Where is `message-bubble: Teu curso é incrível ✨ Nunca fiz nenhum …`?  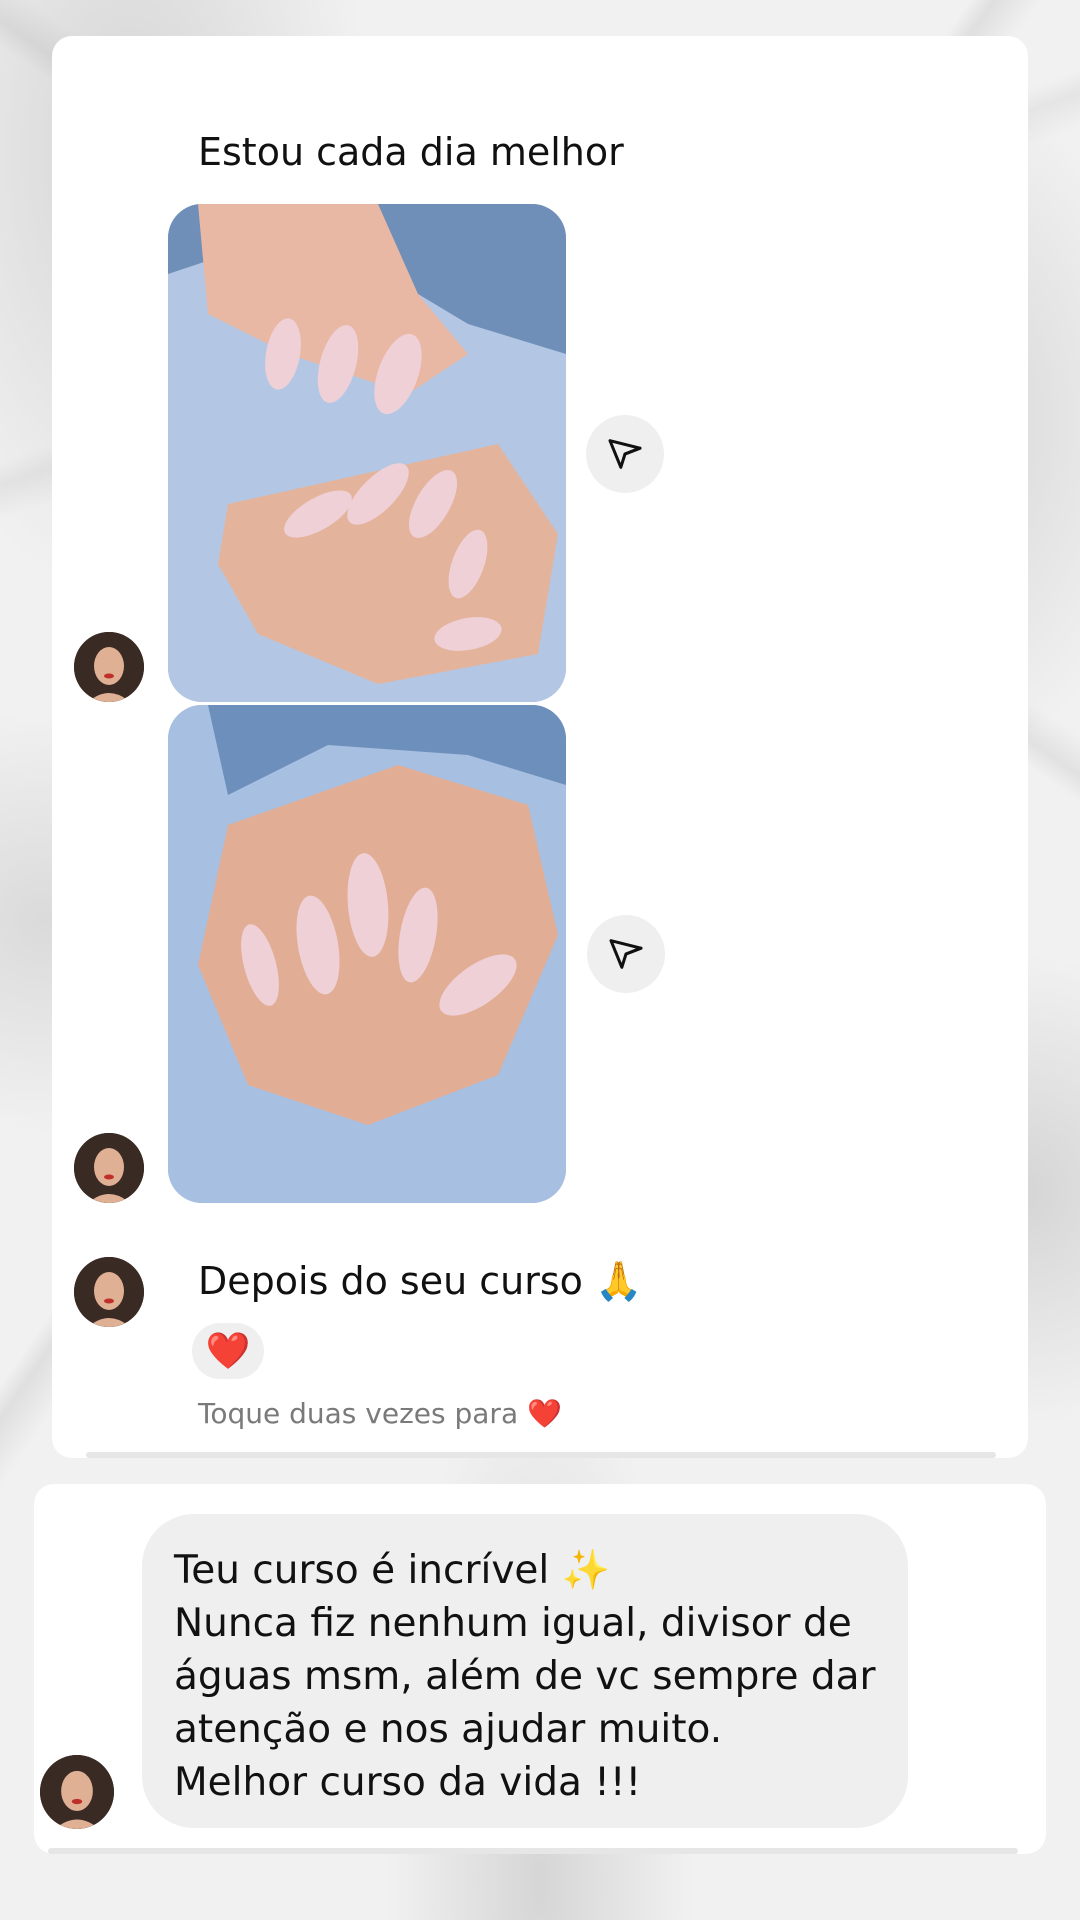 message-bubble: Teu curso é incrível ✨ Nunca fiz nenhum … is located at coordinates (525, 1671).